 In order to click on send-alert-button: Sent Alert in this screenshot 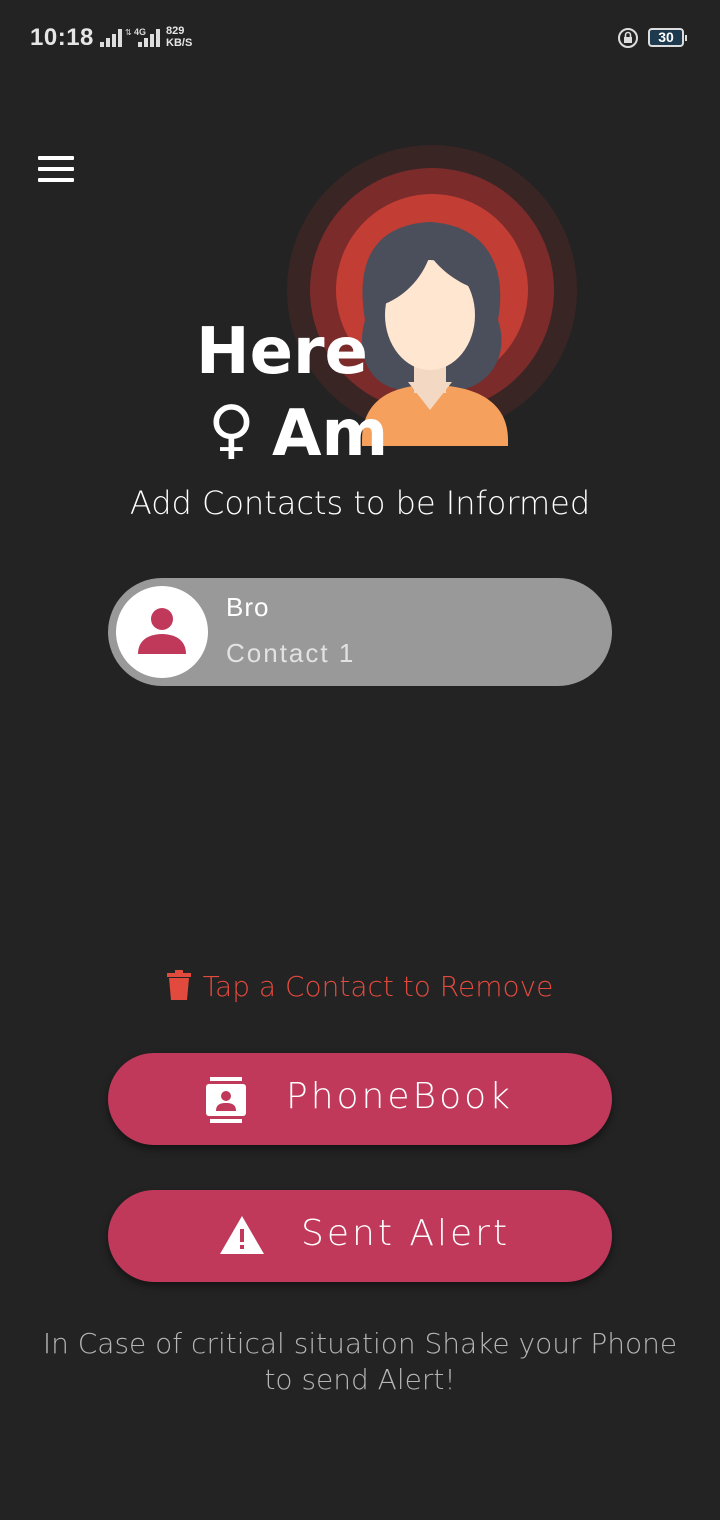, I will do `click(360, 1236)`.